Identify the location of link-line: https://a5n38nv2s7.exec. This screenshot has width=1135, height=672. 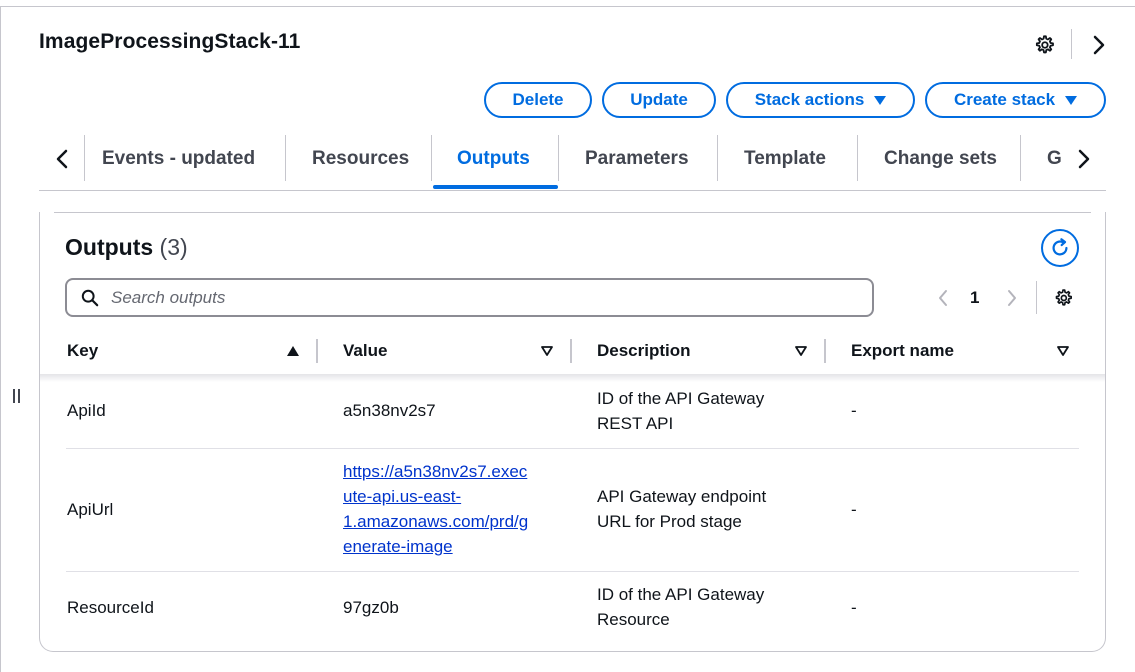
(435, 471).